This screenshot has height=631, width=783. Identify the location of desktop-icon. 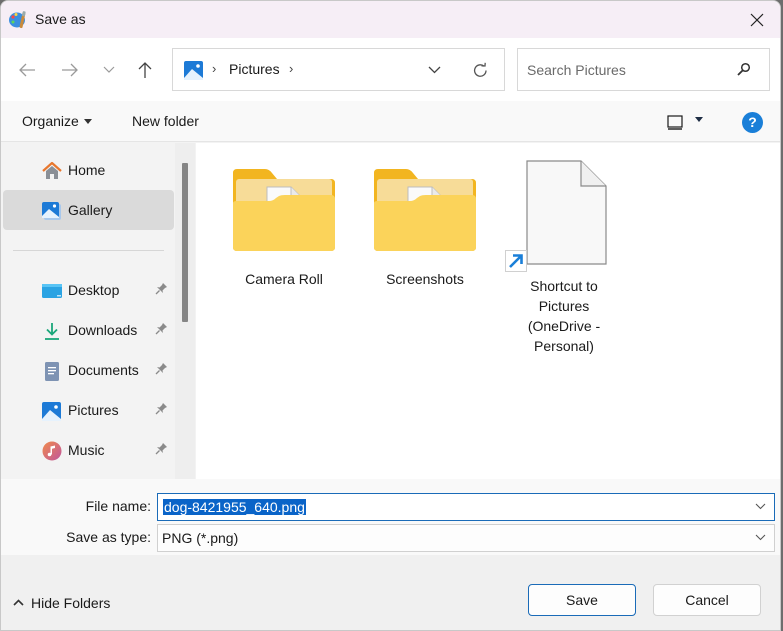
(52, 291).